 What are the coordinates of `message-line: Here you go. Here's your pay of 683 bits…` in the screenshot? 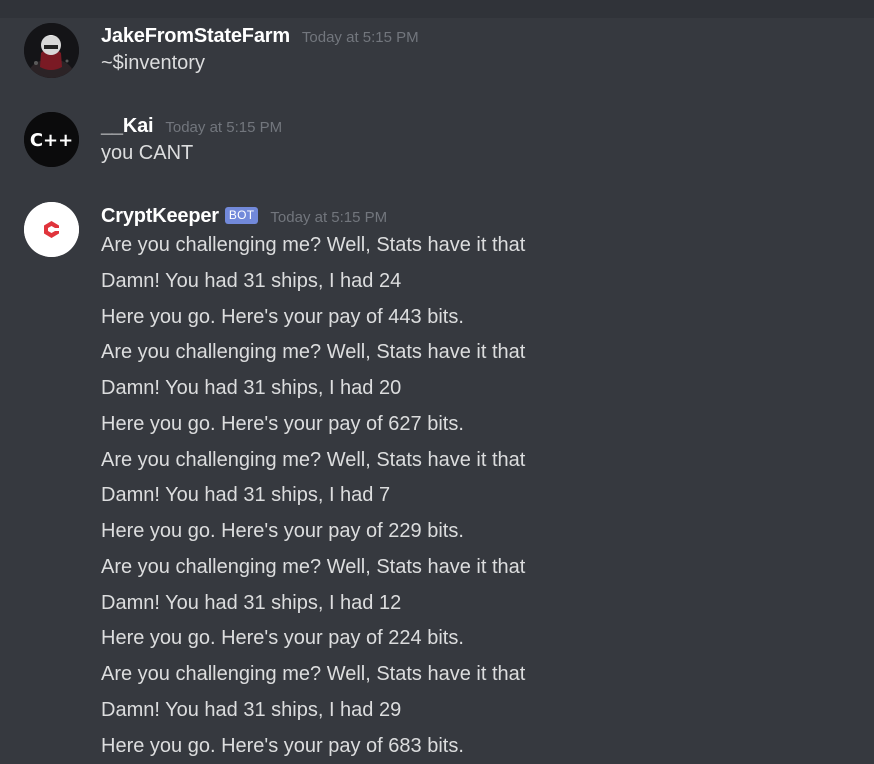 It's located at (487, 746).